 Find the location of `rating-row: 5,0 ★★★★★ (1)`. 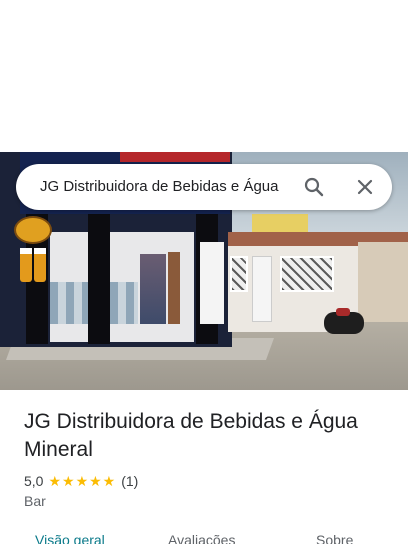

rating-row: 5,0 ★★★★★ (1) is located at coordinates (81, 481).